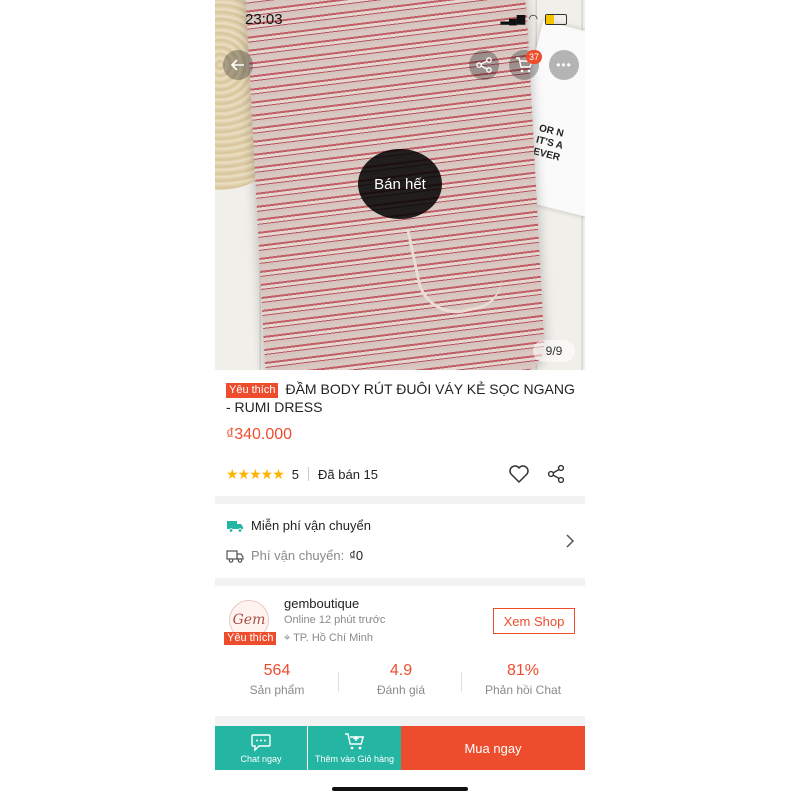 The width and height of the screenshot is (800, 800). Describe the element at coordinates (308, 474) in the screenshot. I see `divider` at that location.